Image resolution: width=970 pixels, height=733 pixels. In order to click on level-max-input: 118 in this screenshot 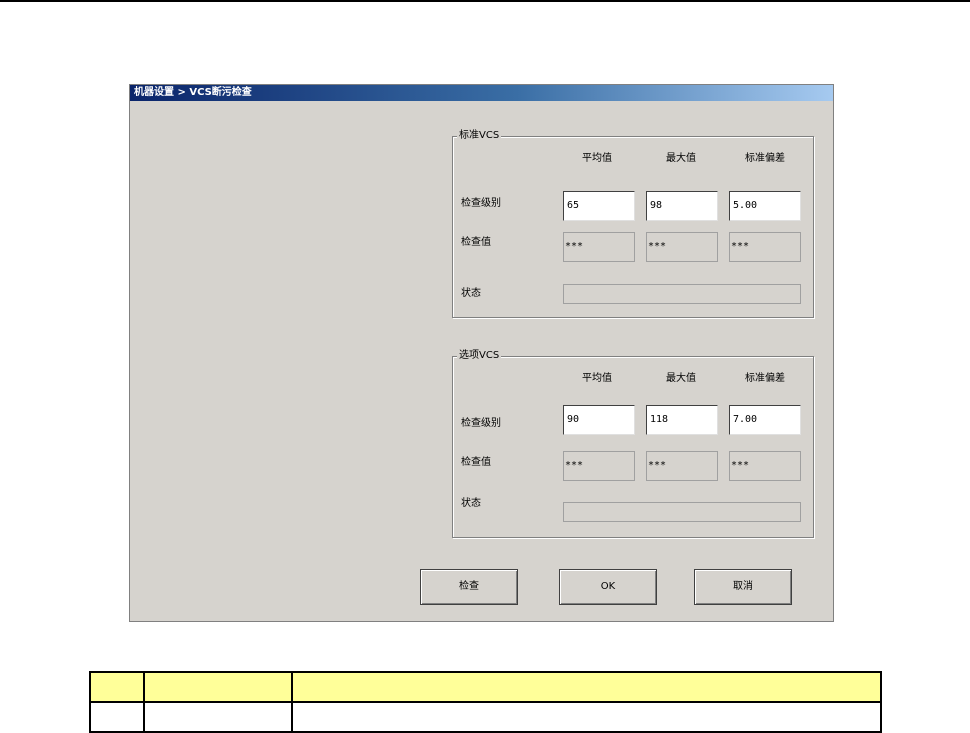, I will do `click(682, 420)`.